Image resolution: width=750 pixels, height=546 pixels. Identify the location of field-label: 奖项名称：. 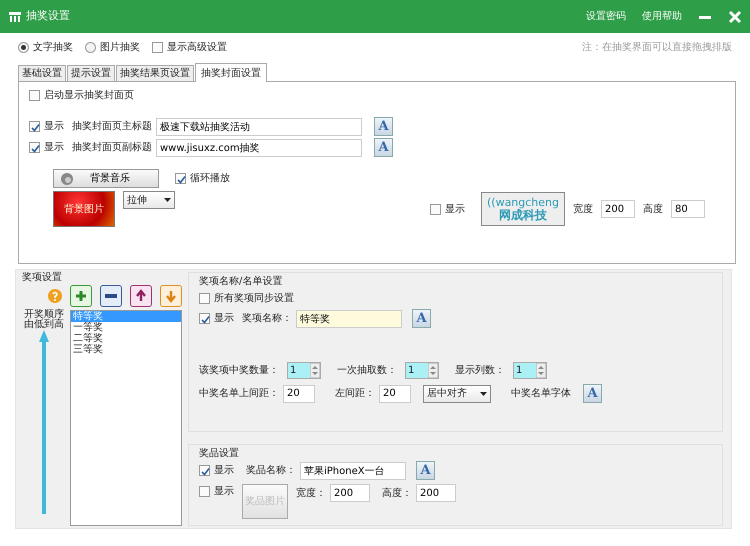
(267, 319).